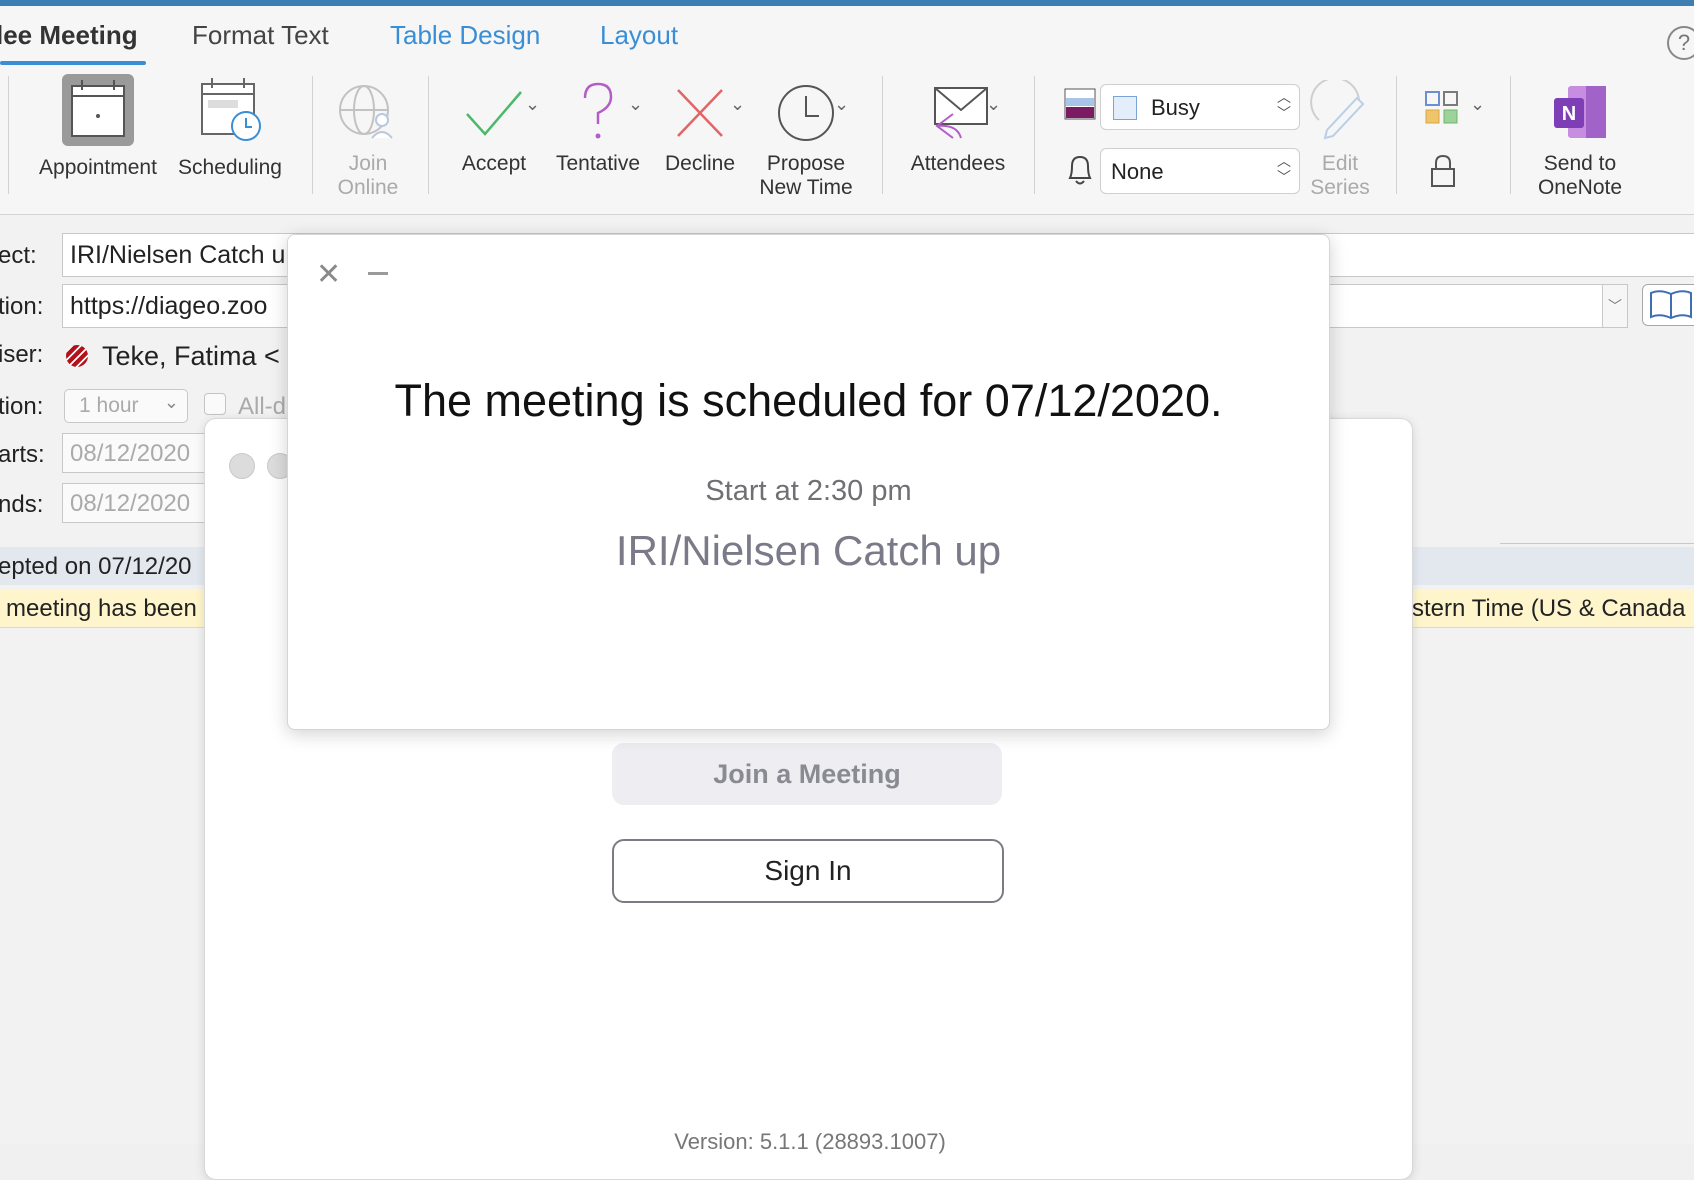 The height and width of the screenshot is (1180, 1694). What do you see at coordinates (958, 163) in the screenshot?
I see `attendees-label: Attendees` at bounding box center [958, 163].